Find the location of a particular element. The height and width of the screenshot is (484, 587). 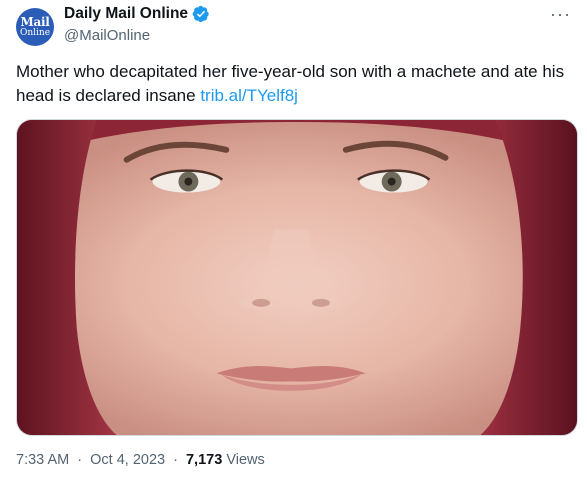

tweet-time: 7:33 AM is located at coordinates (42, 460).